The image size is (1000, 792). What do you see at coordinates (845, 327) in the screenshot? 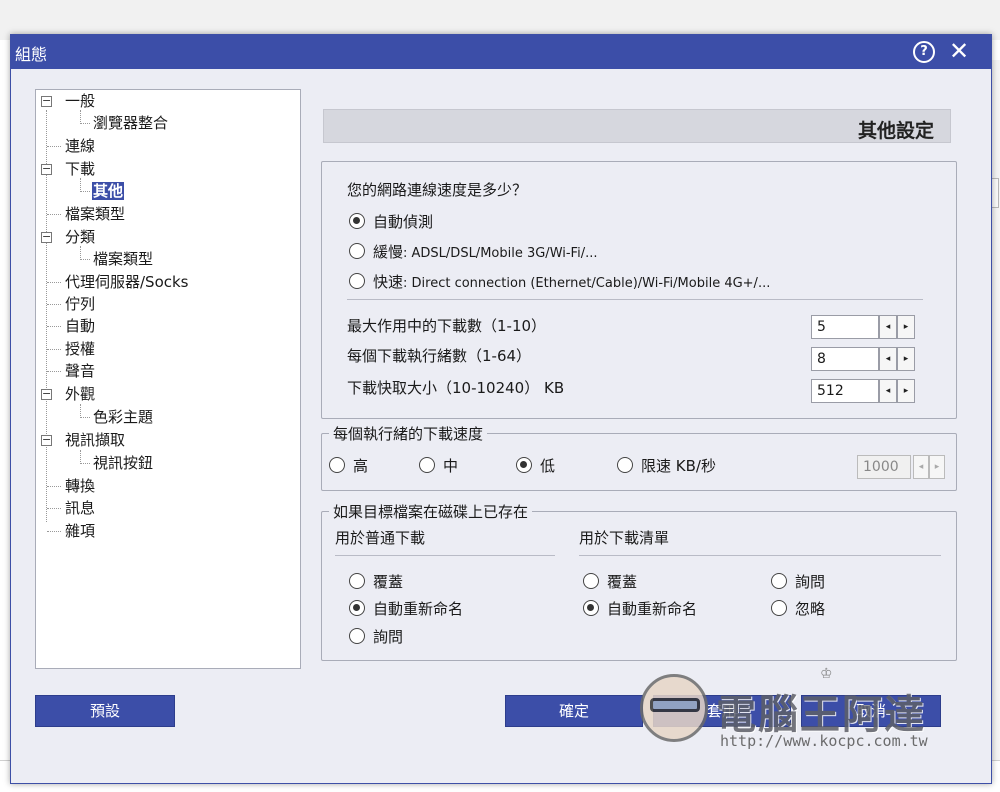
I see `max-active-downloads-input: 5` at bounding box center [845, 327].